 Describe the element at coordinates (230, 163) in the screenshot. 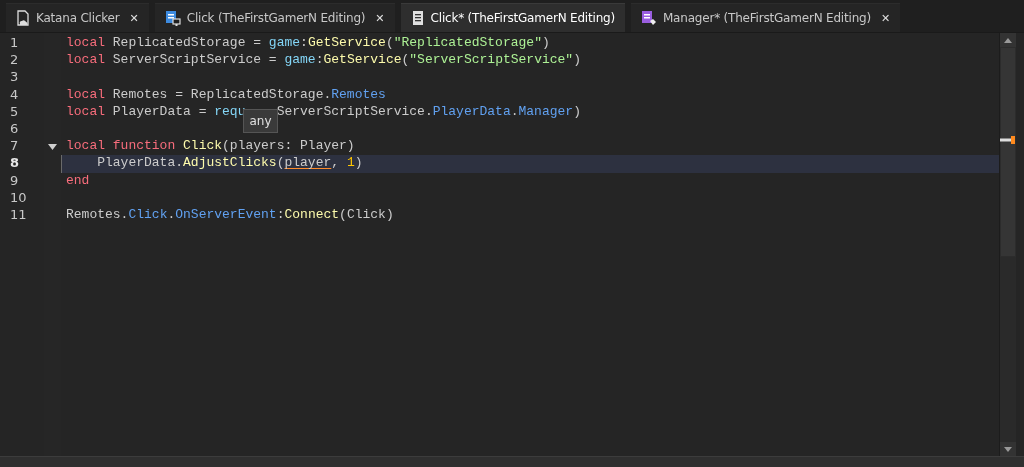

I see `code-token: AdjustClicks` at that location.